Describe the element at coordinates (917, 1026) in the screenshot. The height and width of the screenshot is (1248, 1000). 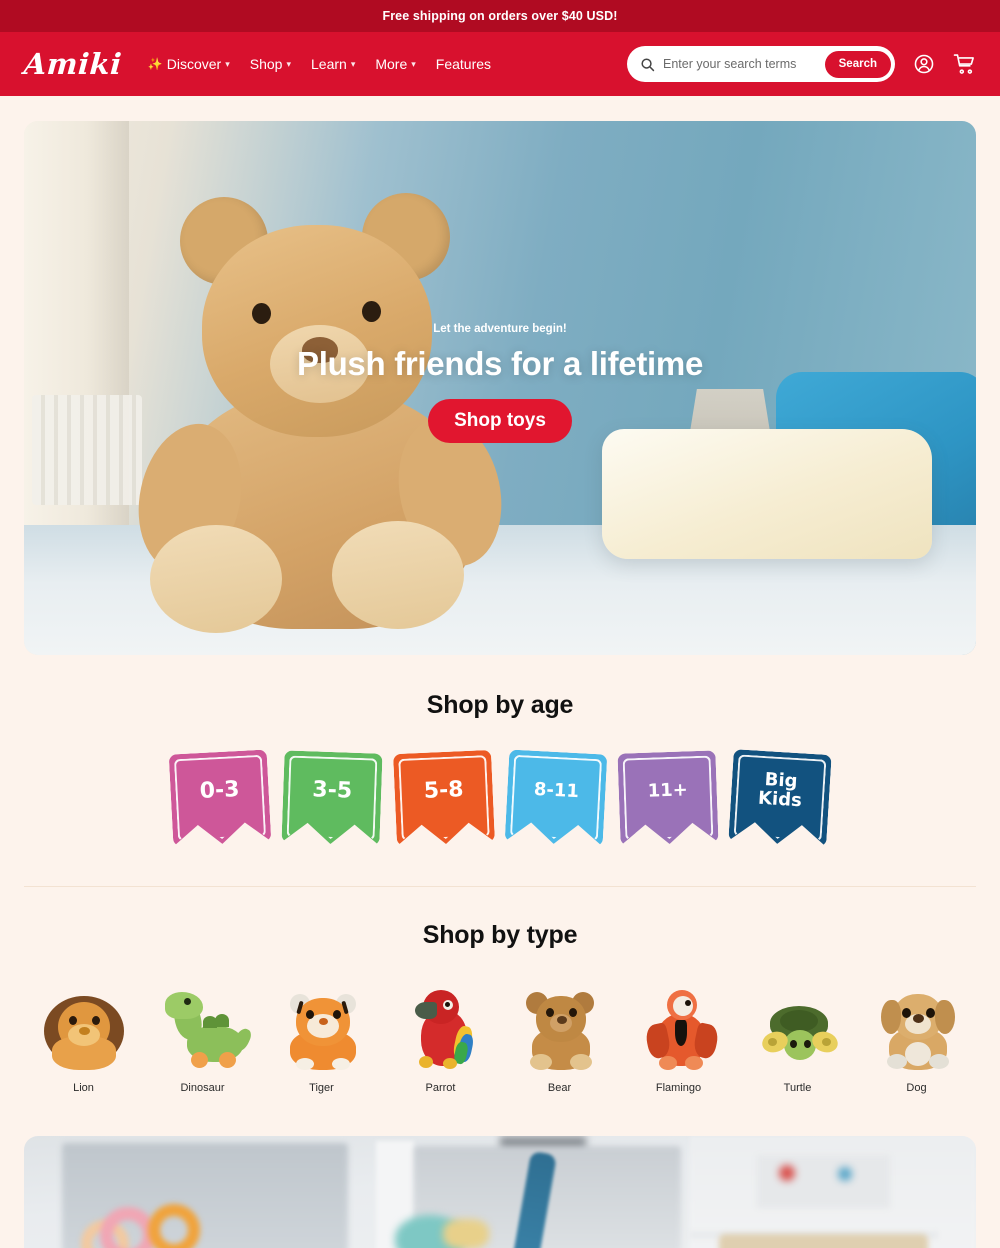
I see `plush-dog-icon` at that location.